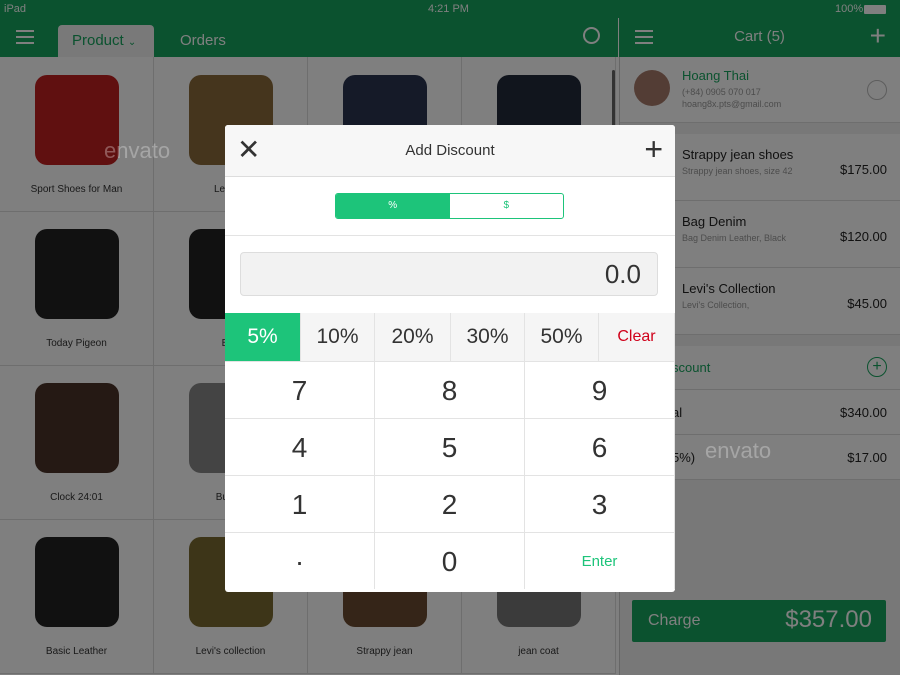 Image resolution: width=900 pixels, height=675 pixels. What do you see at coordinates (300, 389) in the screenshot?
I see `key-7: 7` at bounding box center [300, 389].